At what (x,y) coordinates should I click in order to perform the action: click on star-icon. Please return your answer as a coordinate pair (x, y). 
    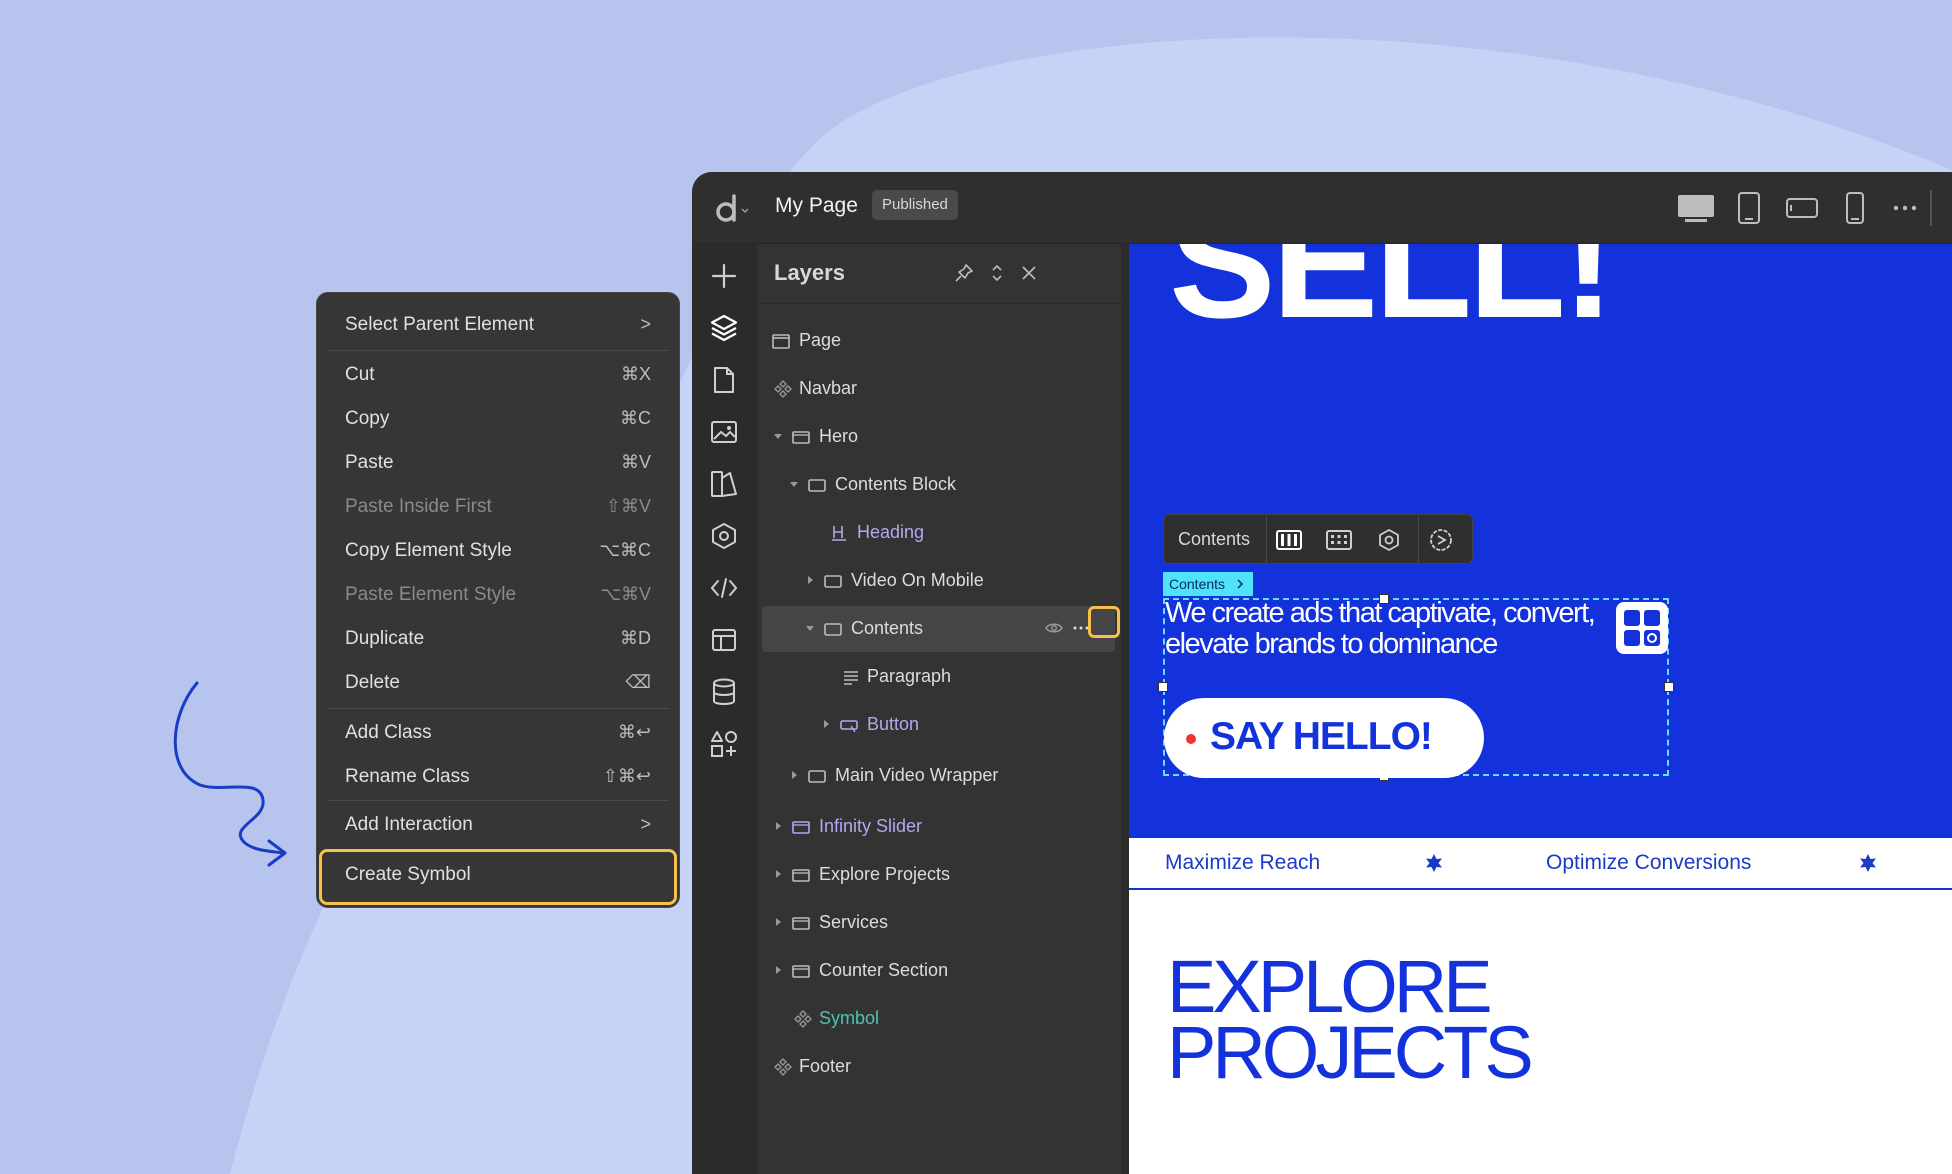
    Looking at the image, I should click on (1868, 863).